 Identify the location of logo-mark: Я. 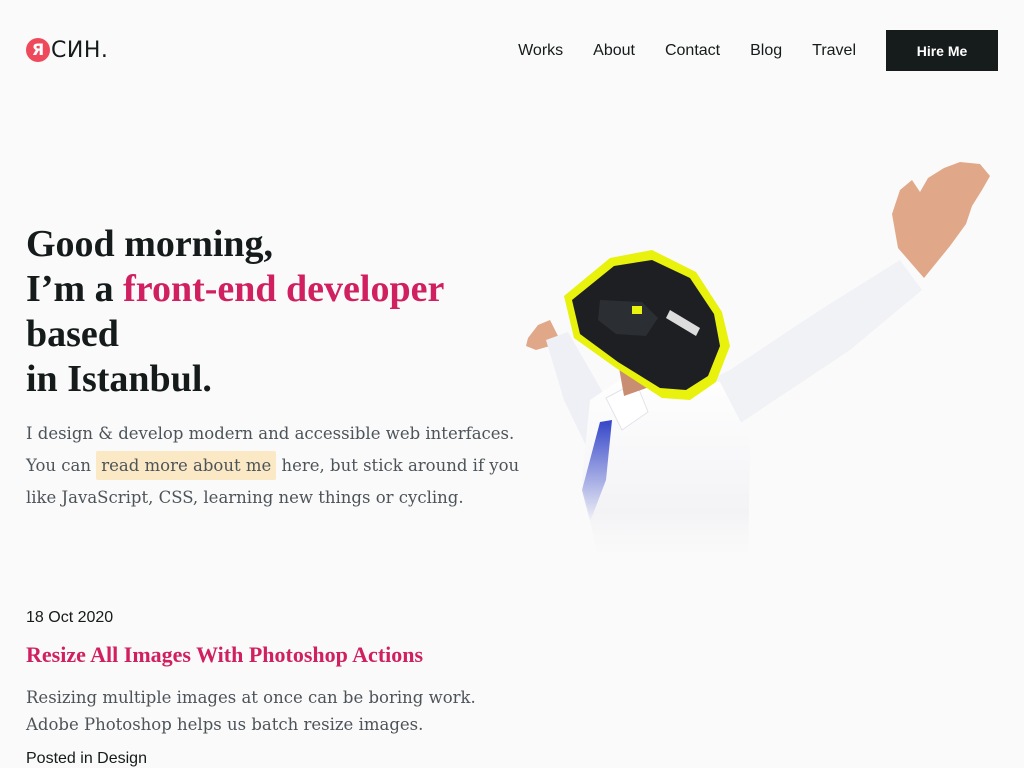
(38, 50).